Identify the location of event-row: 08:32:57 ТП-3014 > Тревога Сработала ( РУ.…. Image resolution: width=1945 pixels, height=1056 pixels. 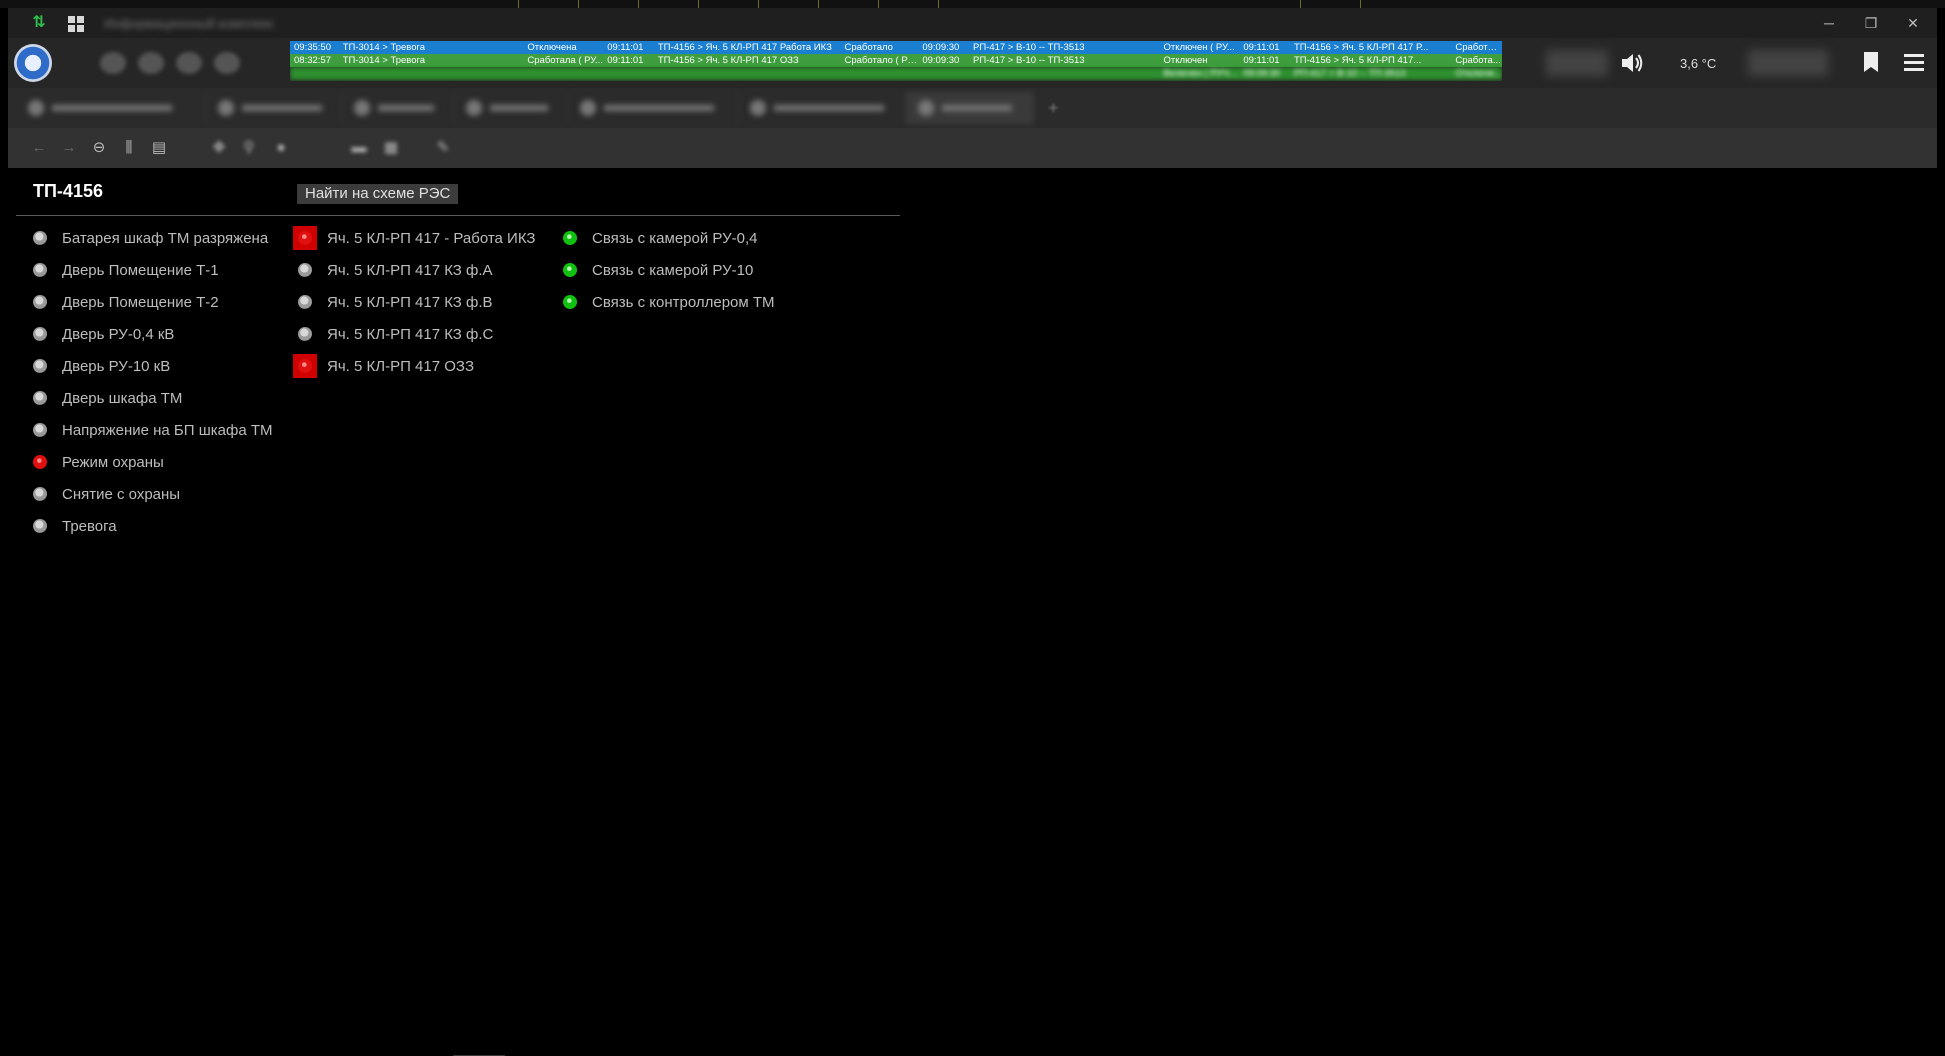
(896, 60).